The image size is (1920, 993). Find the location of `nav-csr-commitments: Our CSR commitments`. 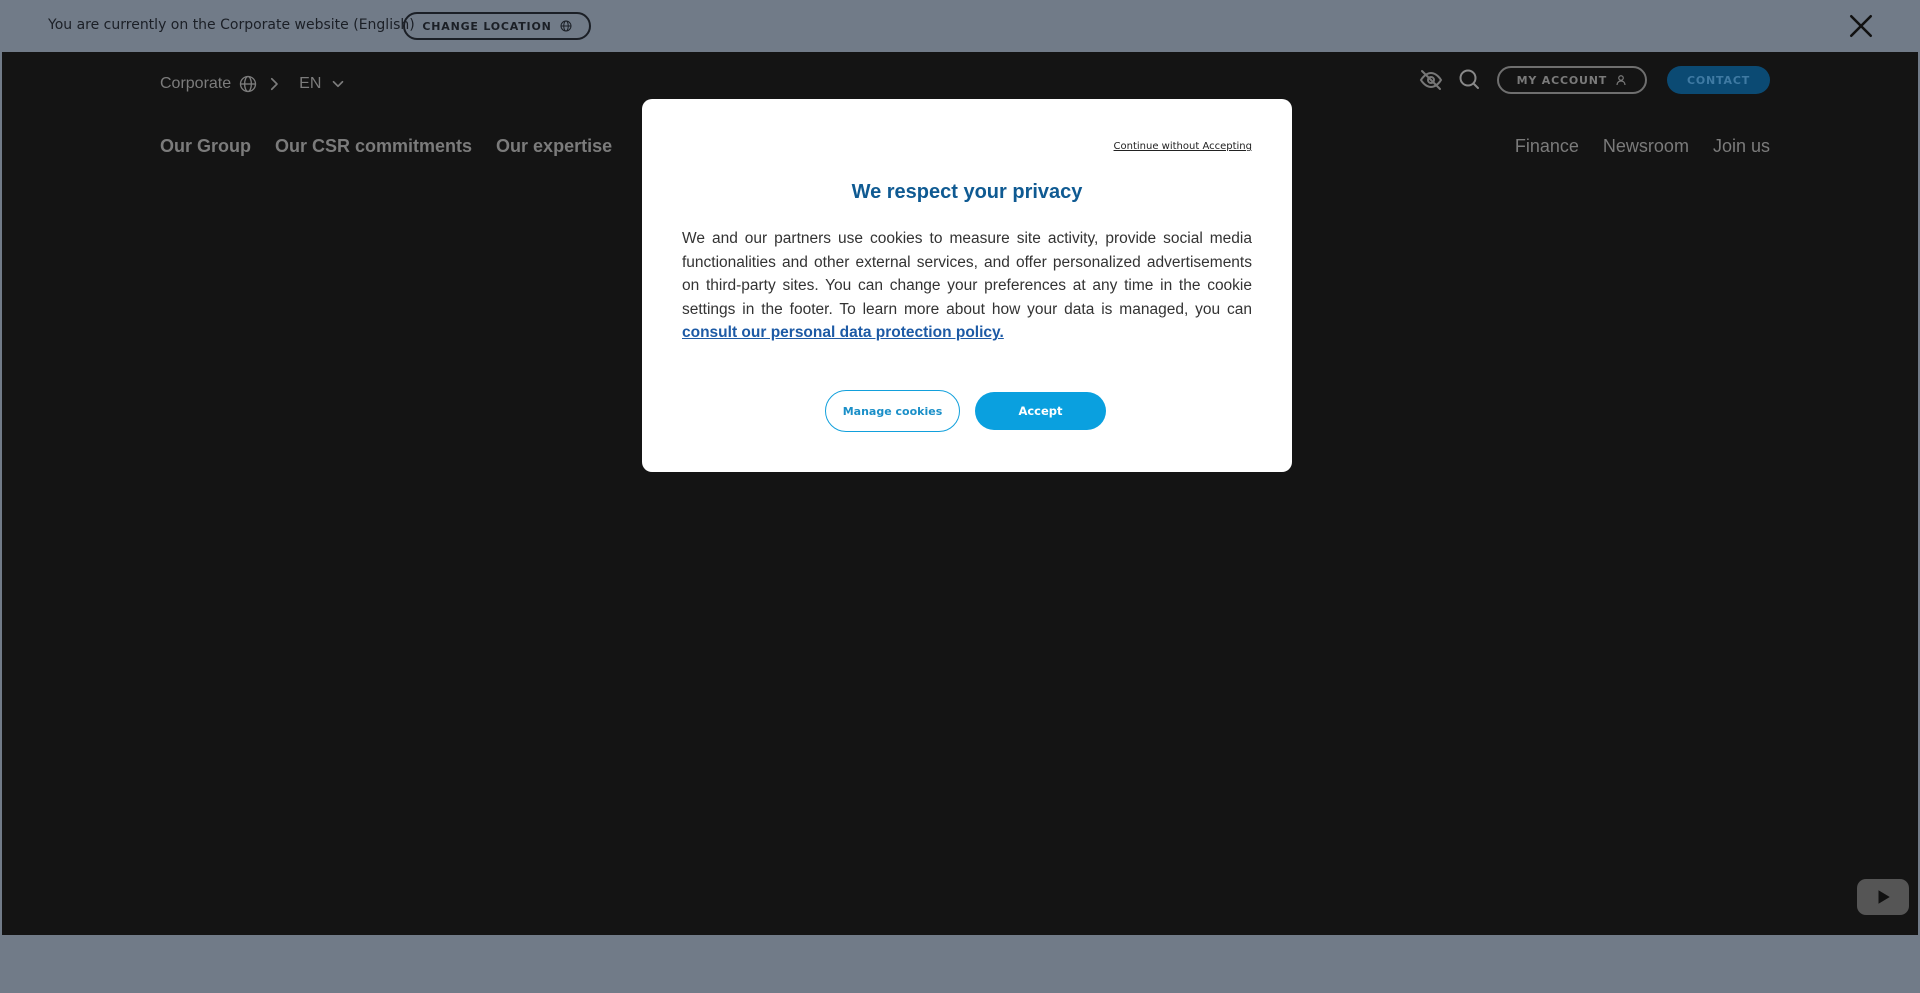

nav-csr-commitments: Our CSR commitments is located at coordinates (373, 146).